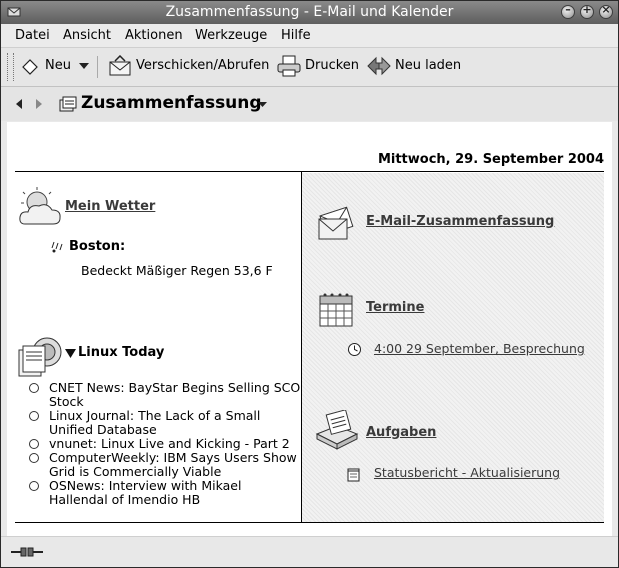  I want to click on printer-icon, so click(289, 66).